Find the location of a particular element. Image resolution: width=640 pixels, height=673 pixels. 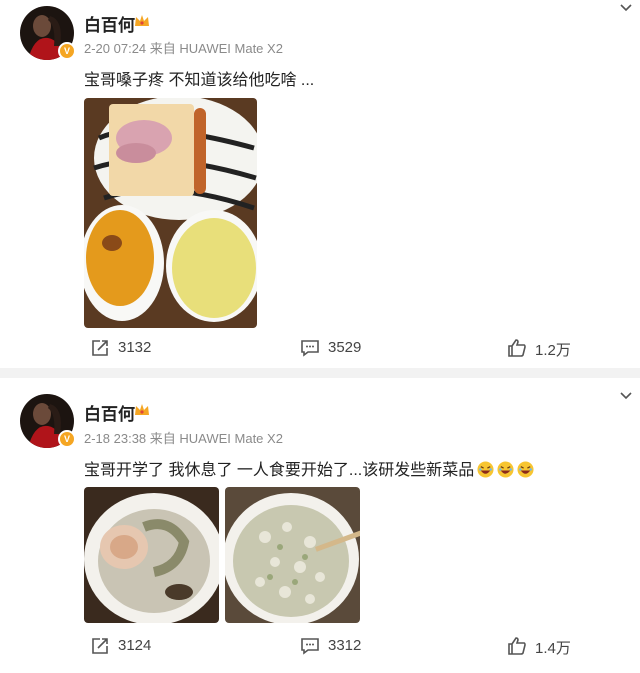

like-count: 1.4万 is located at coordinates (553, 648).